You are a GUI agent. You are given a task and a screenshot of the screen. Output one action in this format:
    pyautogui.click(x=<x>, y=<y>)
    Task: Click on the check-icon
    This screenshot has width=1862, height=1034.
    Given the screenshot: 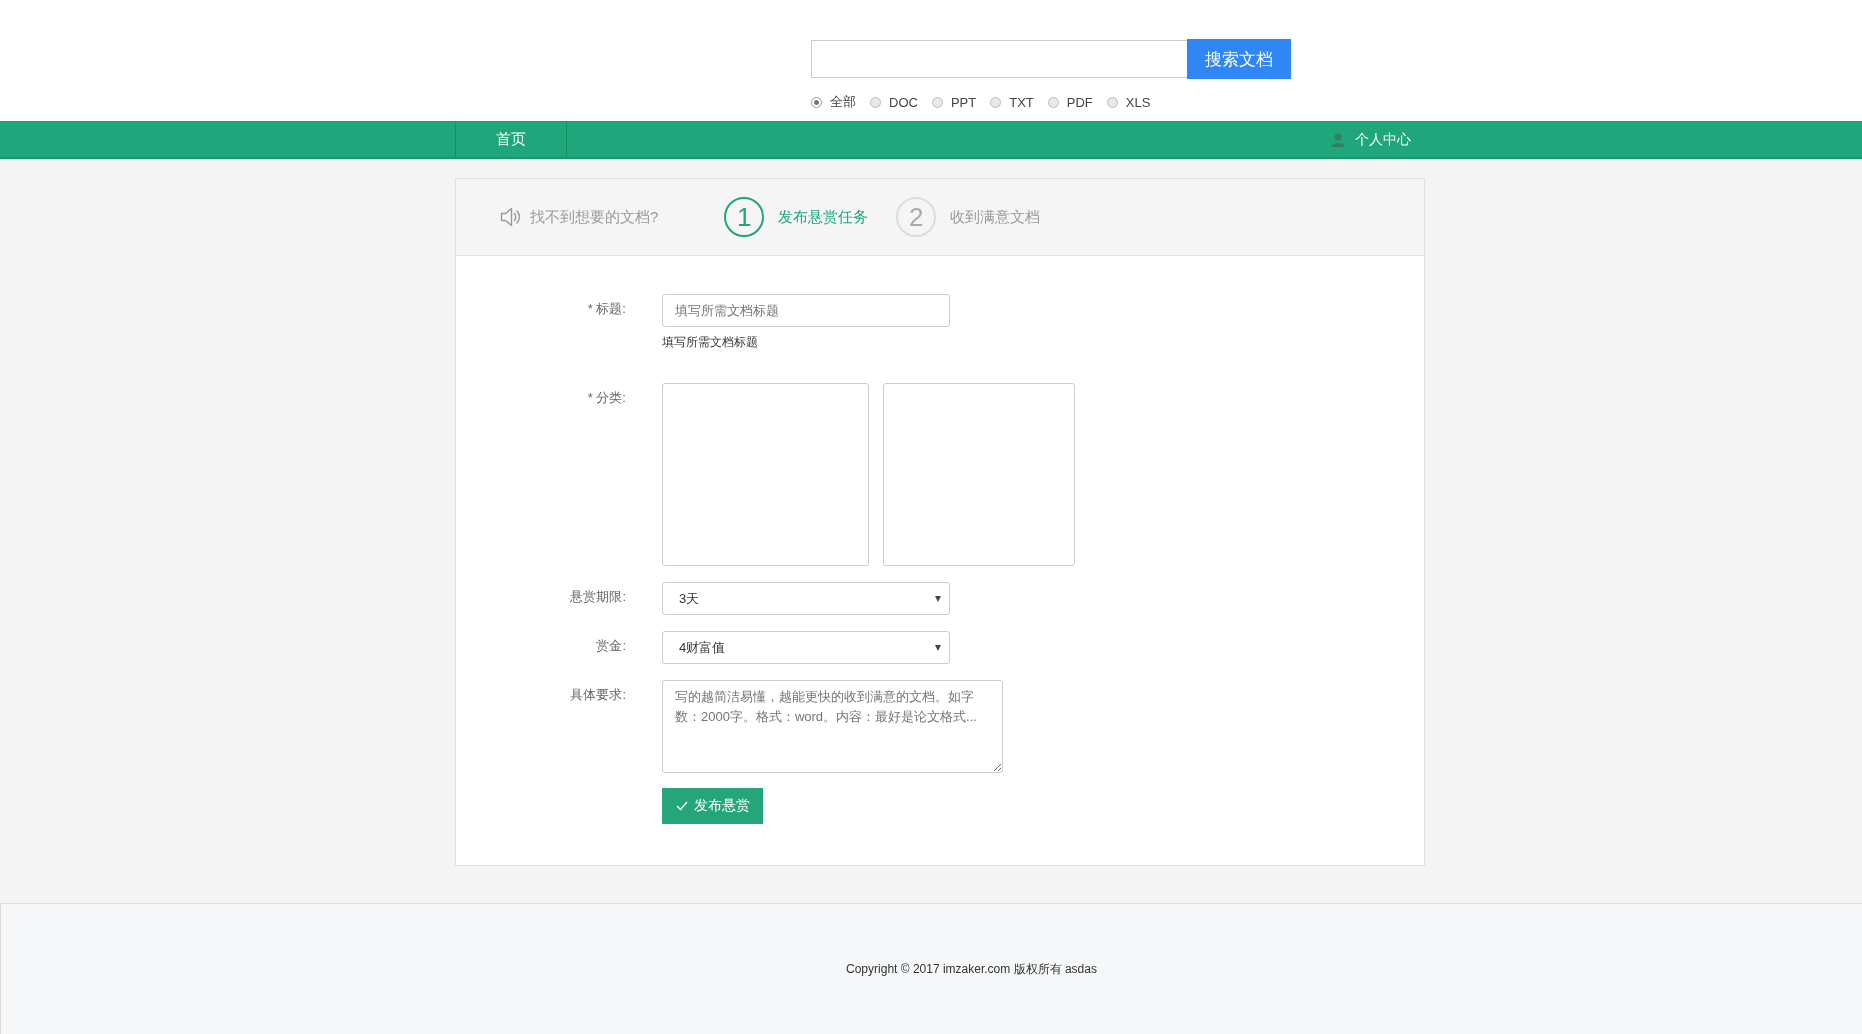 What is the action you would take?
    pyautogui.click(x=681, y=806)
    